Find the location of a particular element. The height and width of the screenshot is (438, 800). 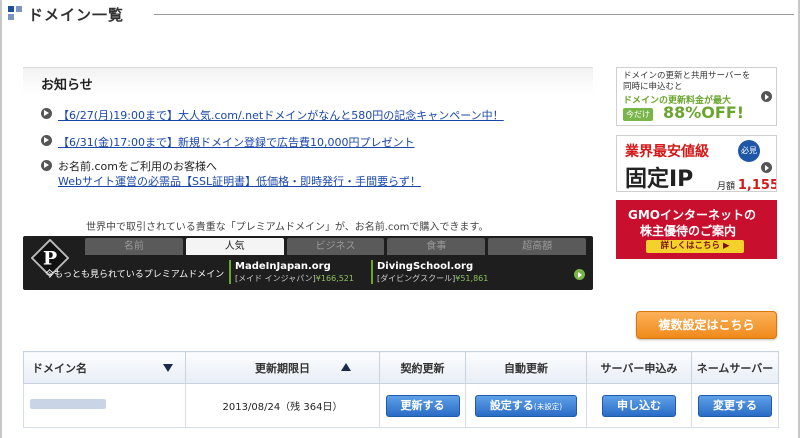

table-header-row: ドメイン名 更新期限日 契約更新 自動更新 サーバー申込み ネームサーバー is located at coordinates (401, 367).